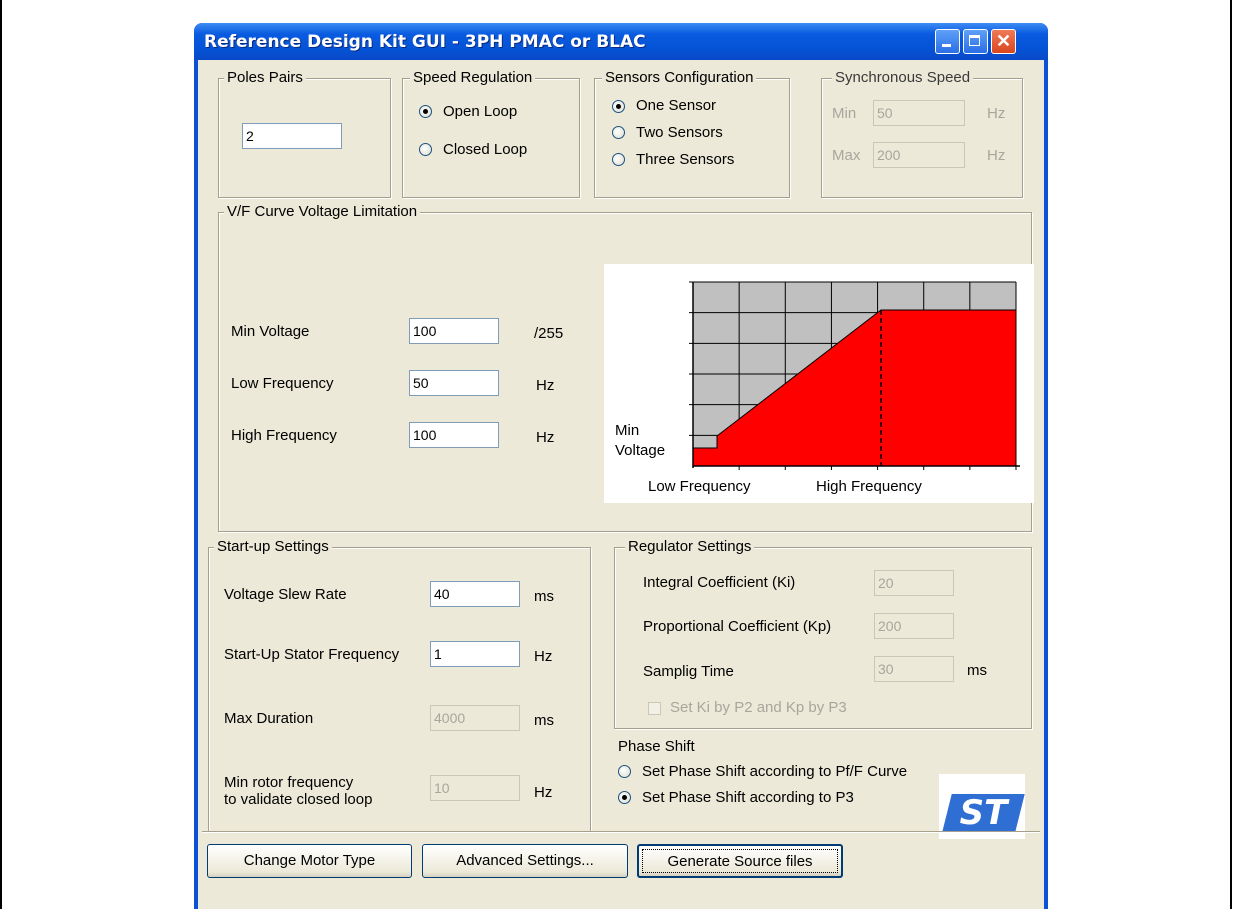 The image size is (1238, 909). Describe the element at coordinates (947, 41) in the screenshot. I see `minimize-button` at that location.